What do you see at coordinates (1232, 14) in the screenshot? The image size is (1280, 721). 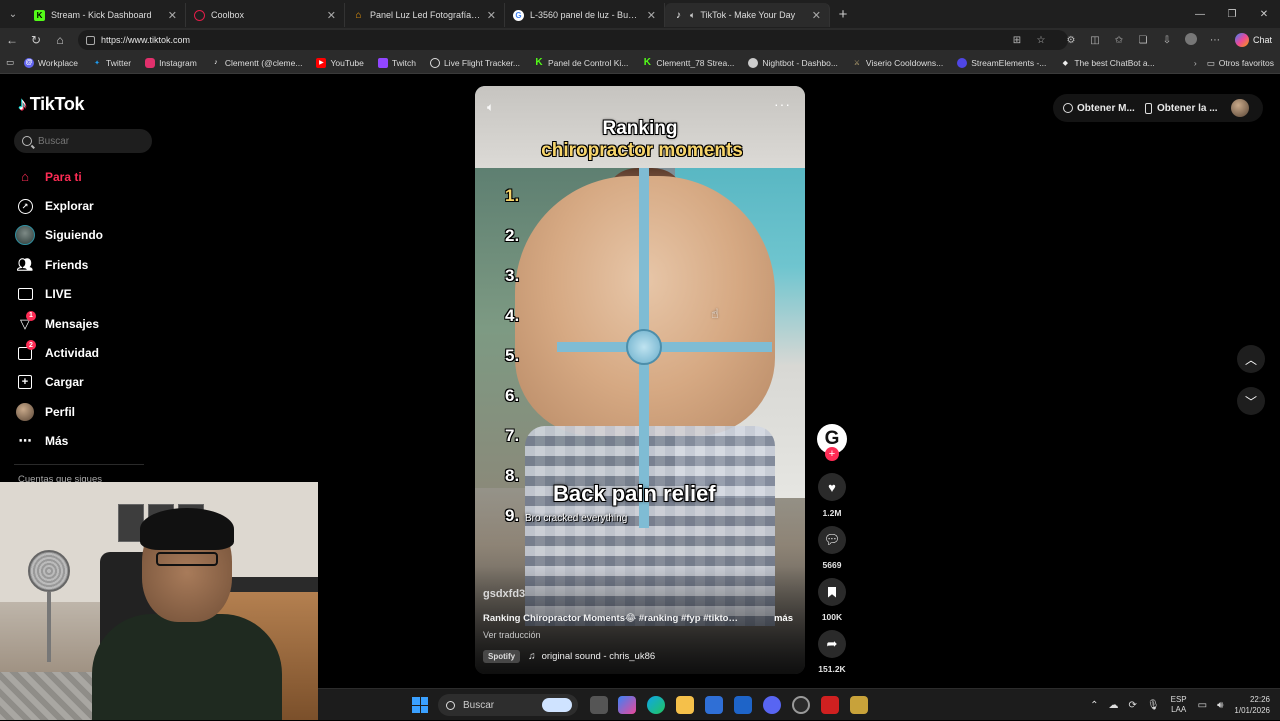 I see `restore-icon: ❐` at bounding box center [1232, 14].